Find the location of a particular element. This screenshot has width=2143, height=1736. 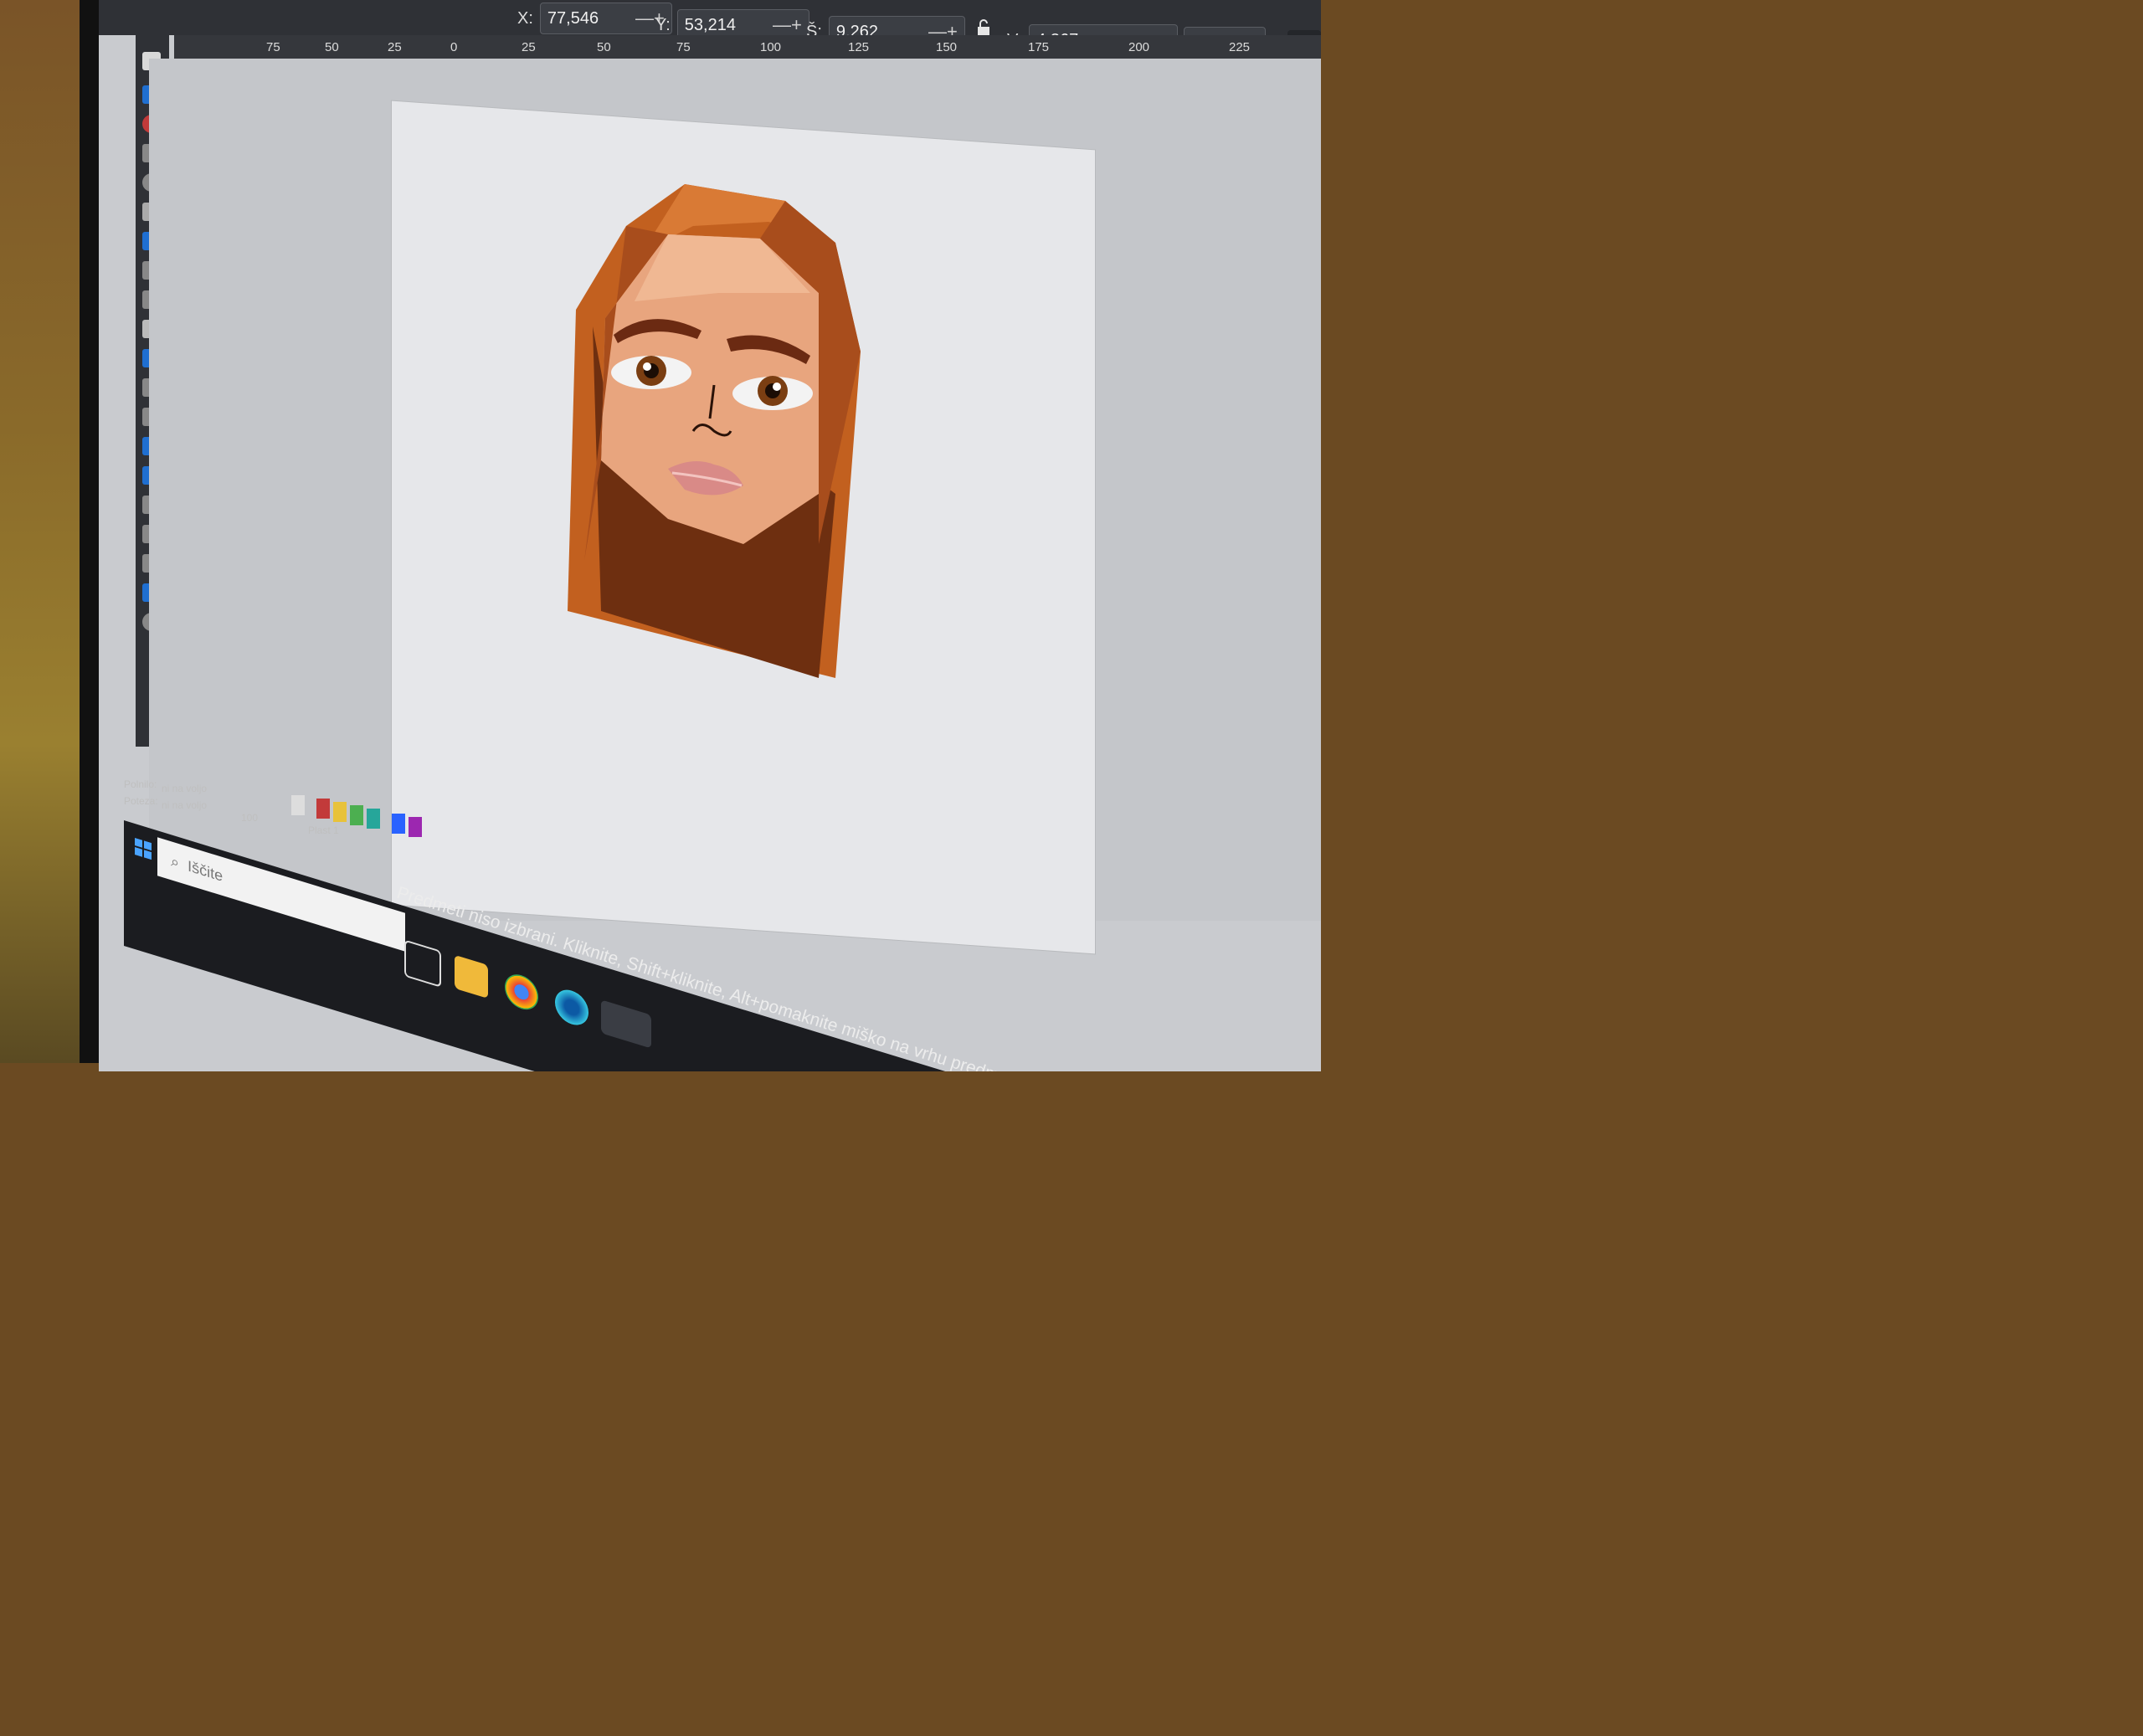

y-stepper: —+ is located at coordinates (787, 25).